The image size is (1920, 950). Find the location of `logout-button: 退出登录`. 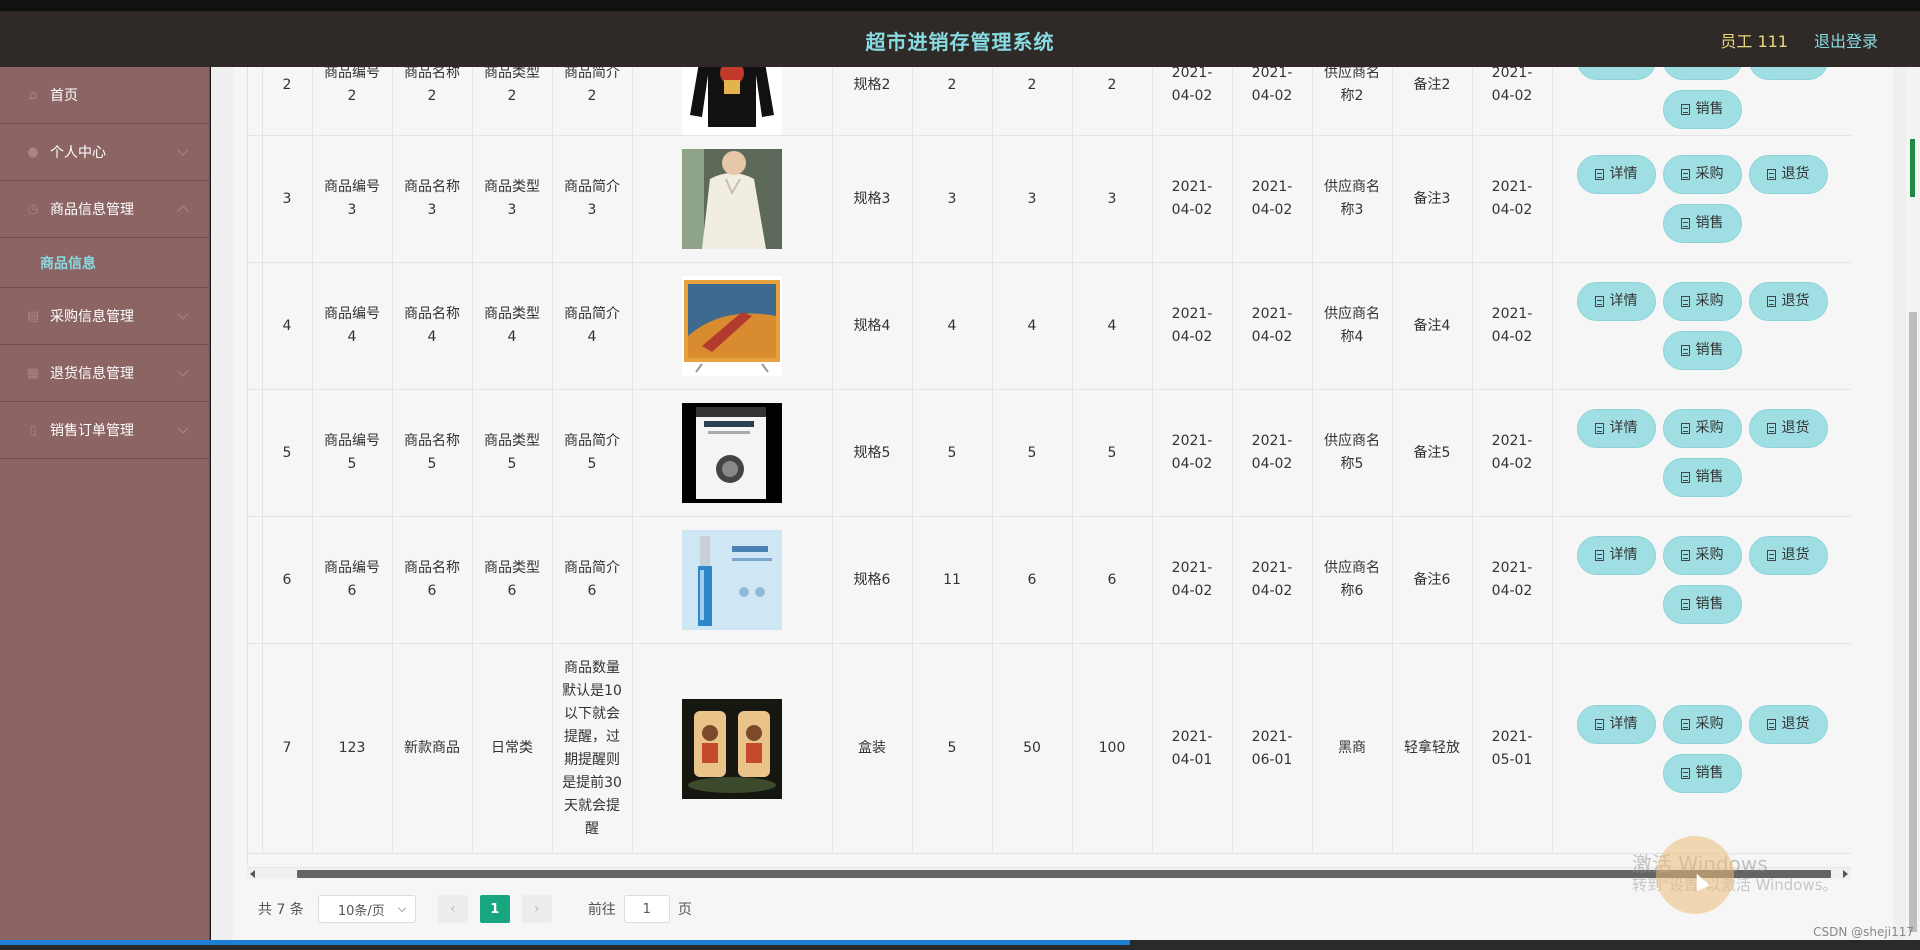

logout-button: 退出登录 is located at coordinates (1846, 40).